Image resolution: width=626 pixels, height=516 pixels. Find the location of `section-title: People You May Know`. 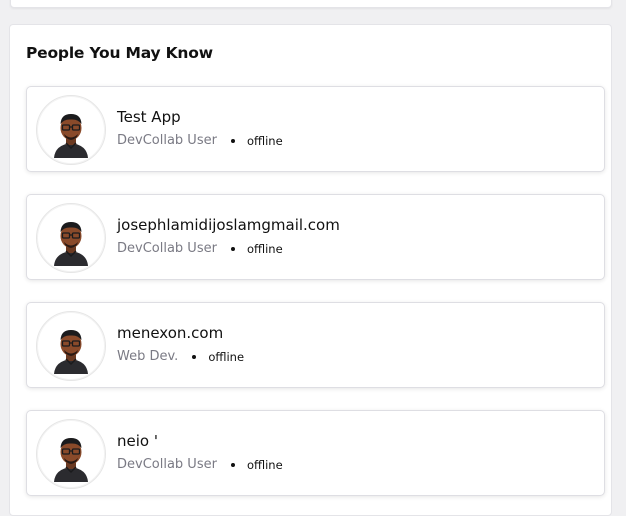

section-title: People You May Know is located at coordinates (119, 53).